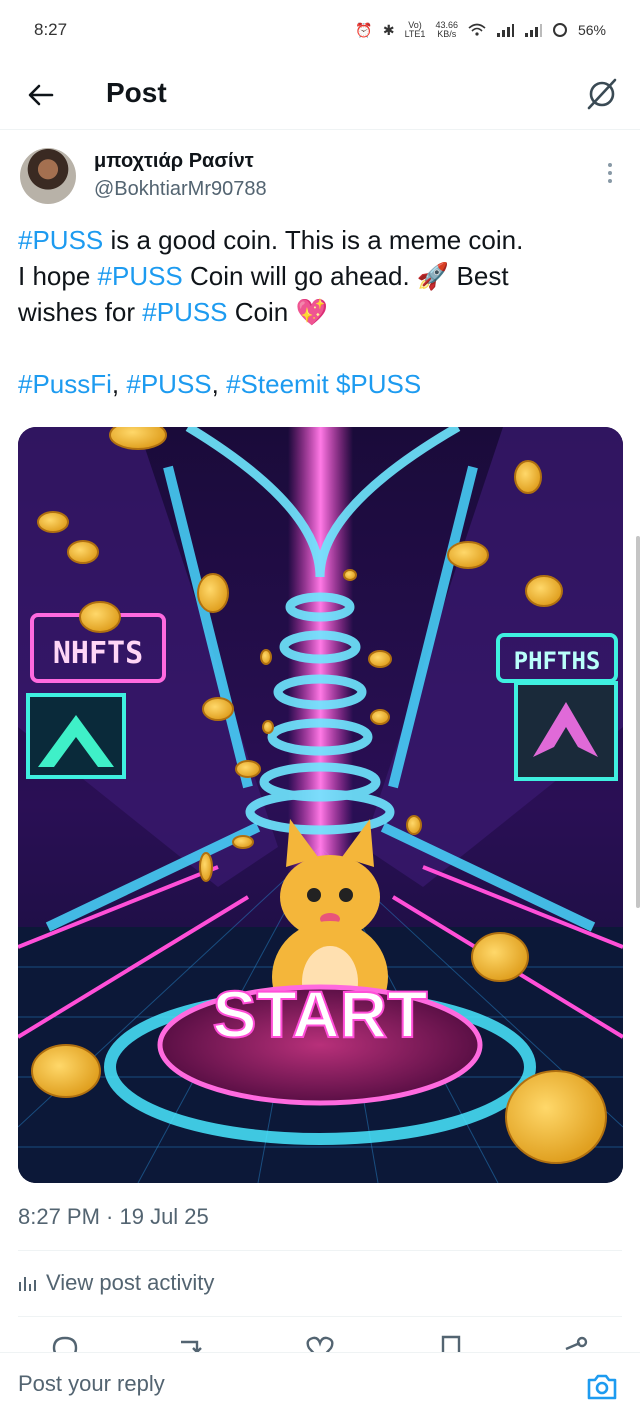 This screenshot has width=640, height=1423. I want to click on sign-right-text: PHFTHS, so click(557, 661).